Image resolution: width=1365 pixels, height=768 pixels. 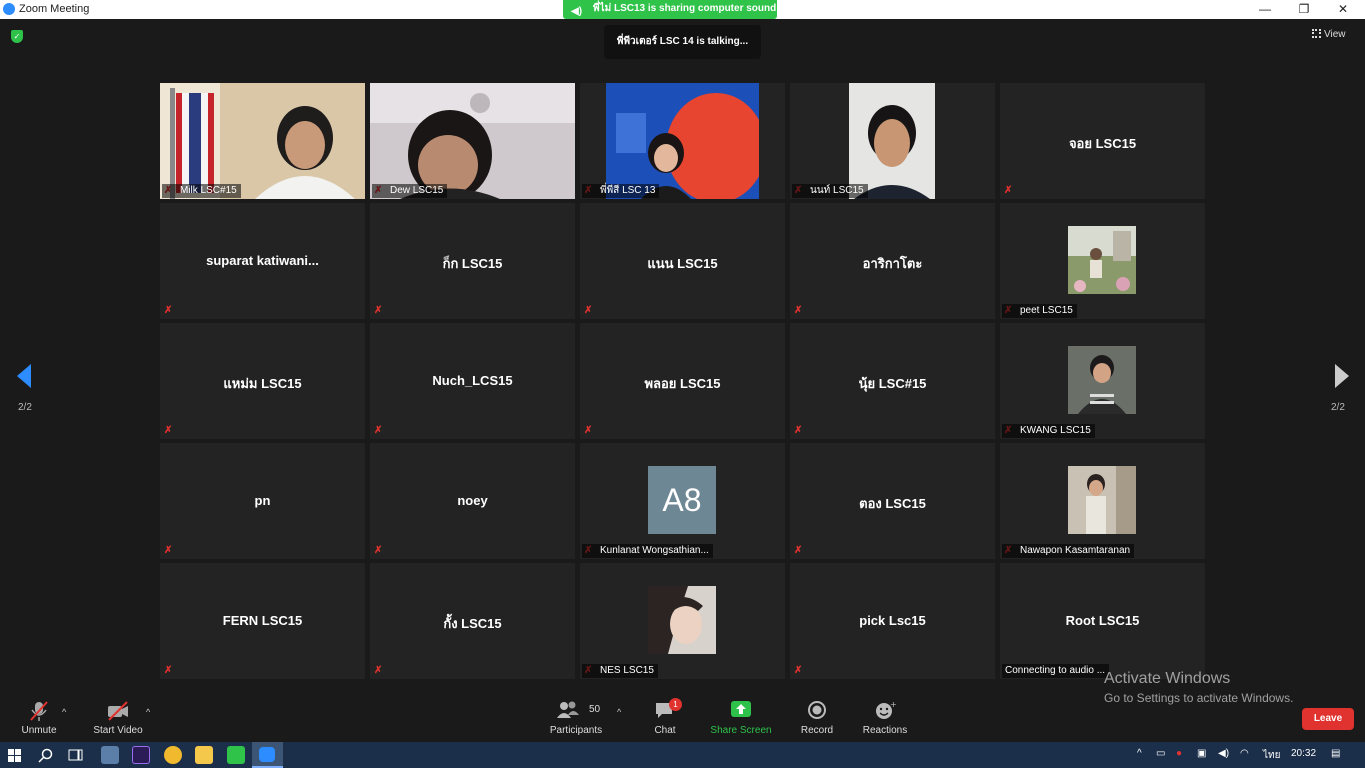 What do you see at coordinates (118, 716) in the screenshot?
I see `start-video-button: Start Video` at bounding box center [118, 716].